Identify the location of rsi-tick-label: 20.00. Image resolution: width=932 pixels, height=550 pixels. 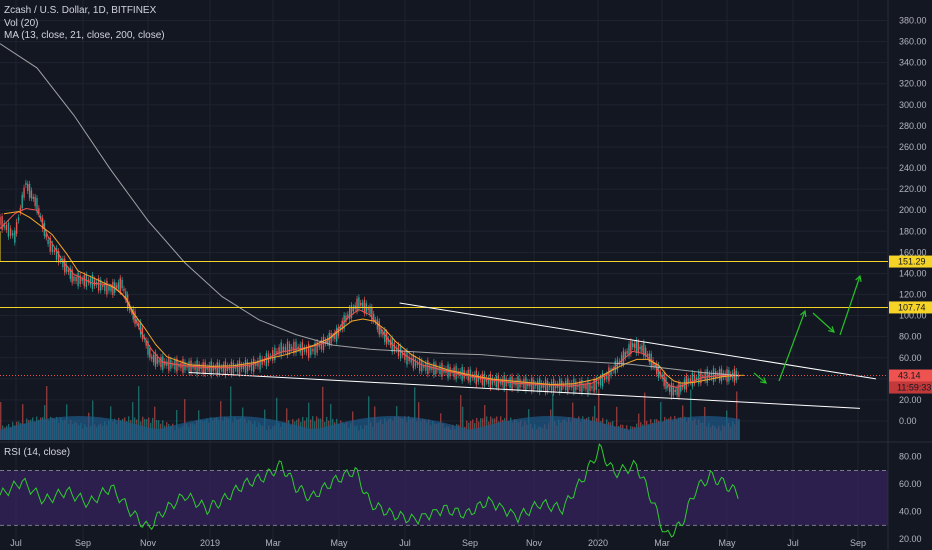
(910, 539).